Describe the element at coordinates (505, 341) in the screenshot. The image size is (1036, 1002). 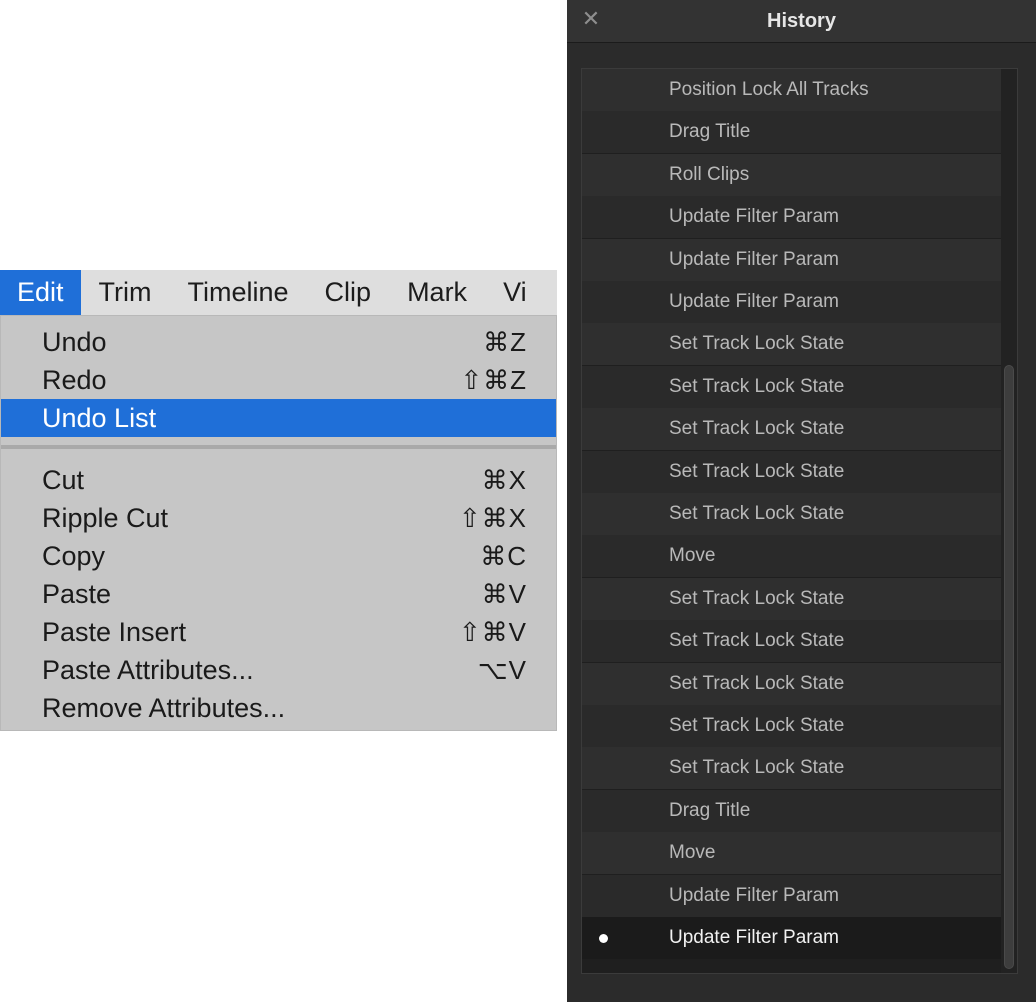
I see `menu-item-shortcut: ⌘Z` at that location.